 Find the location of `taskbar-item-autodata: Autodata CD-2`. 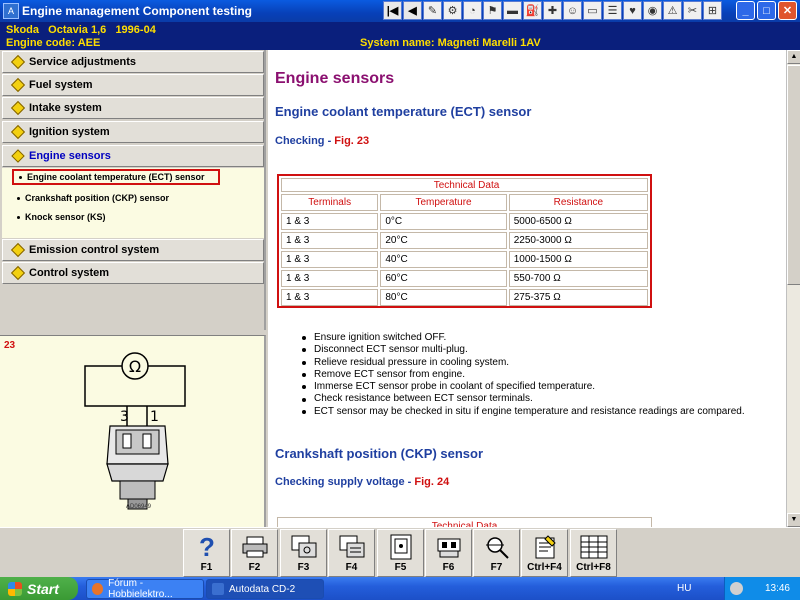

taskbar-item-autodata: Autodata CD-2 is located at coordinates (265, 589).